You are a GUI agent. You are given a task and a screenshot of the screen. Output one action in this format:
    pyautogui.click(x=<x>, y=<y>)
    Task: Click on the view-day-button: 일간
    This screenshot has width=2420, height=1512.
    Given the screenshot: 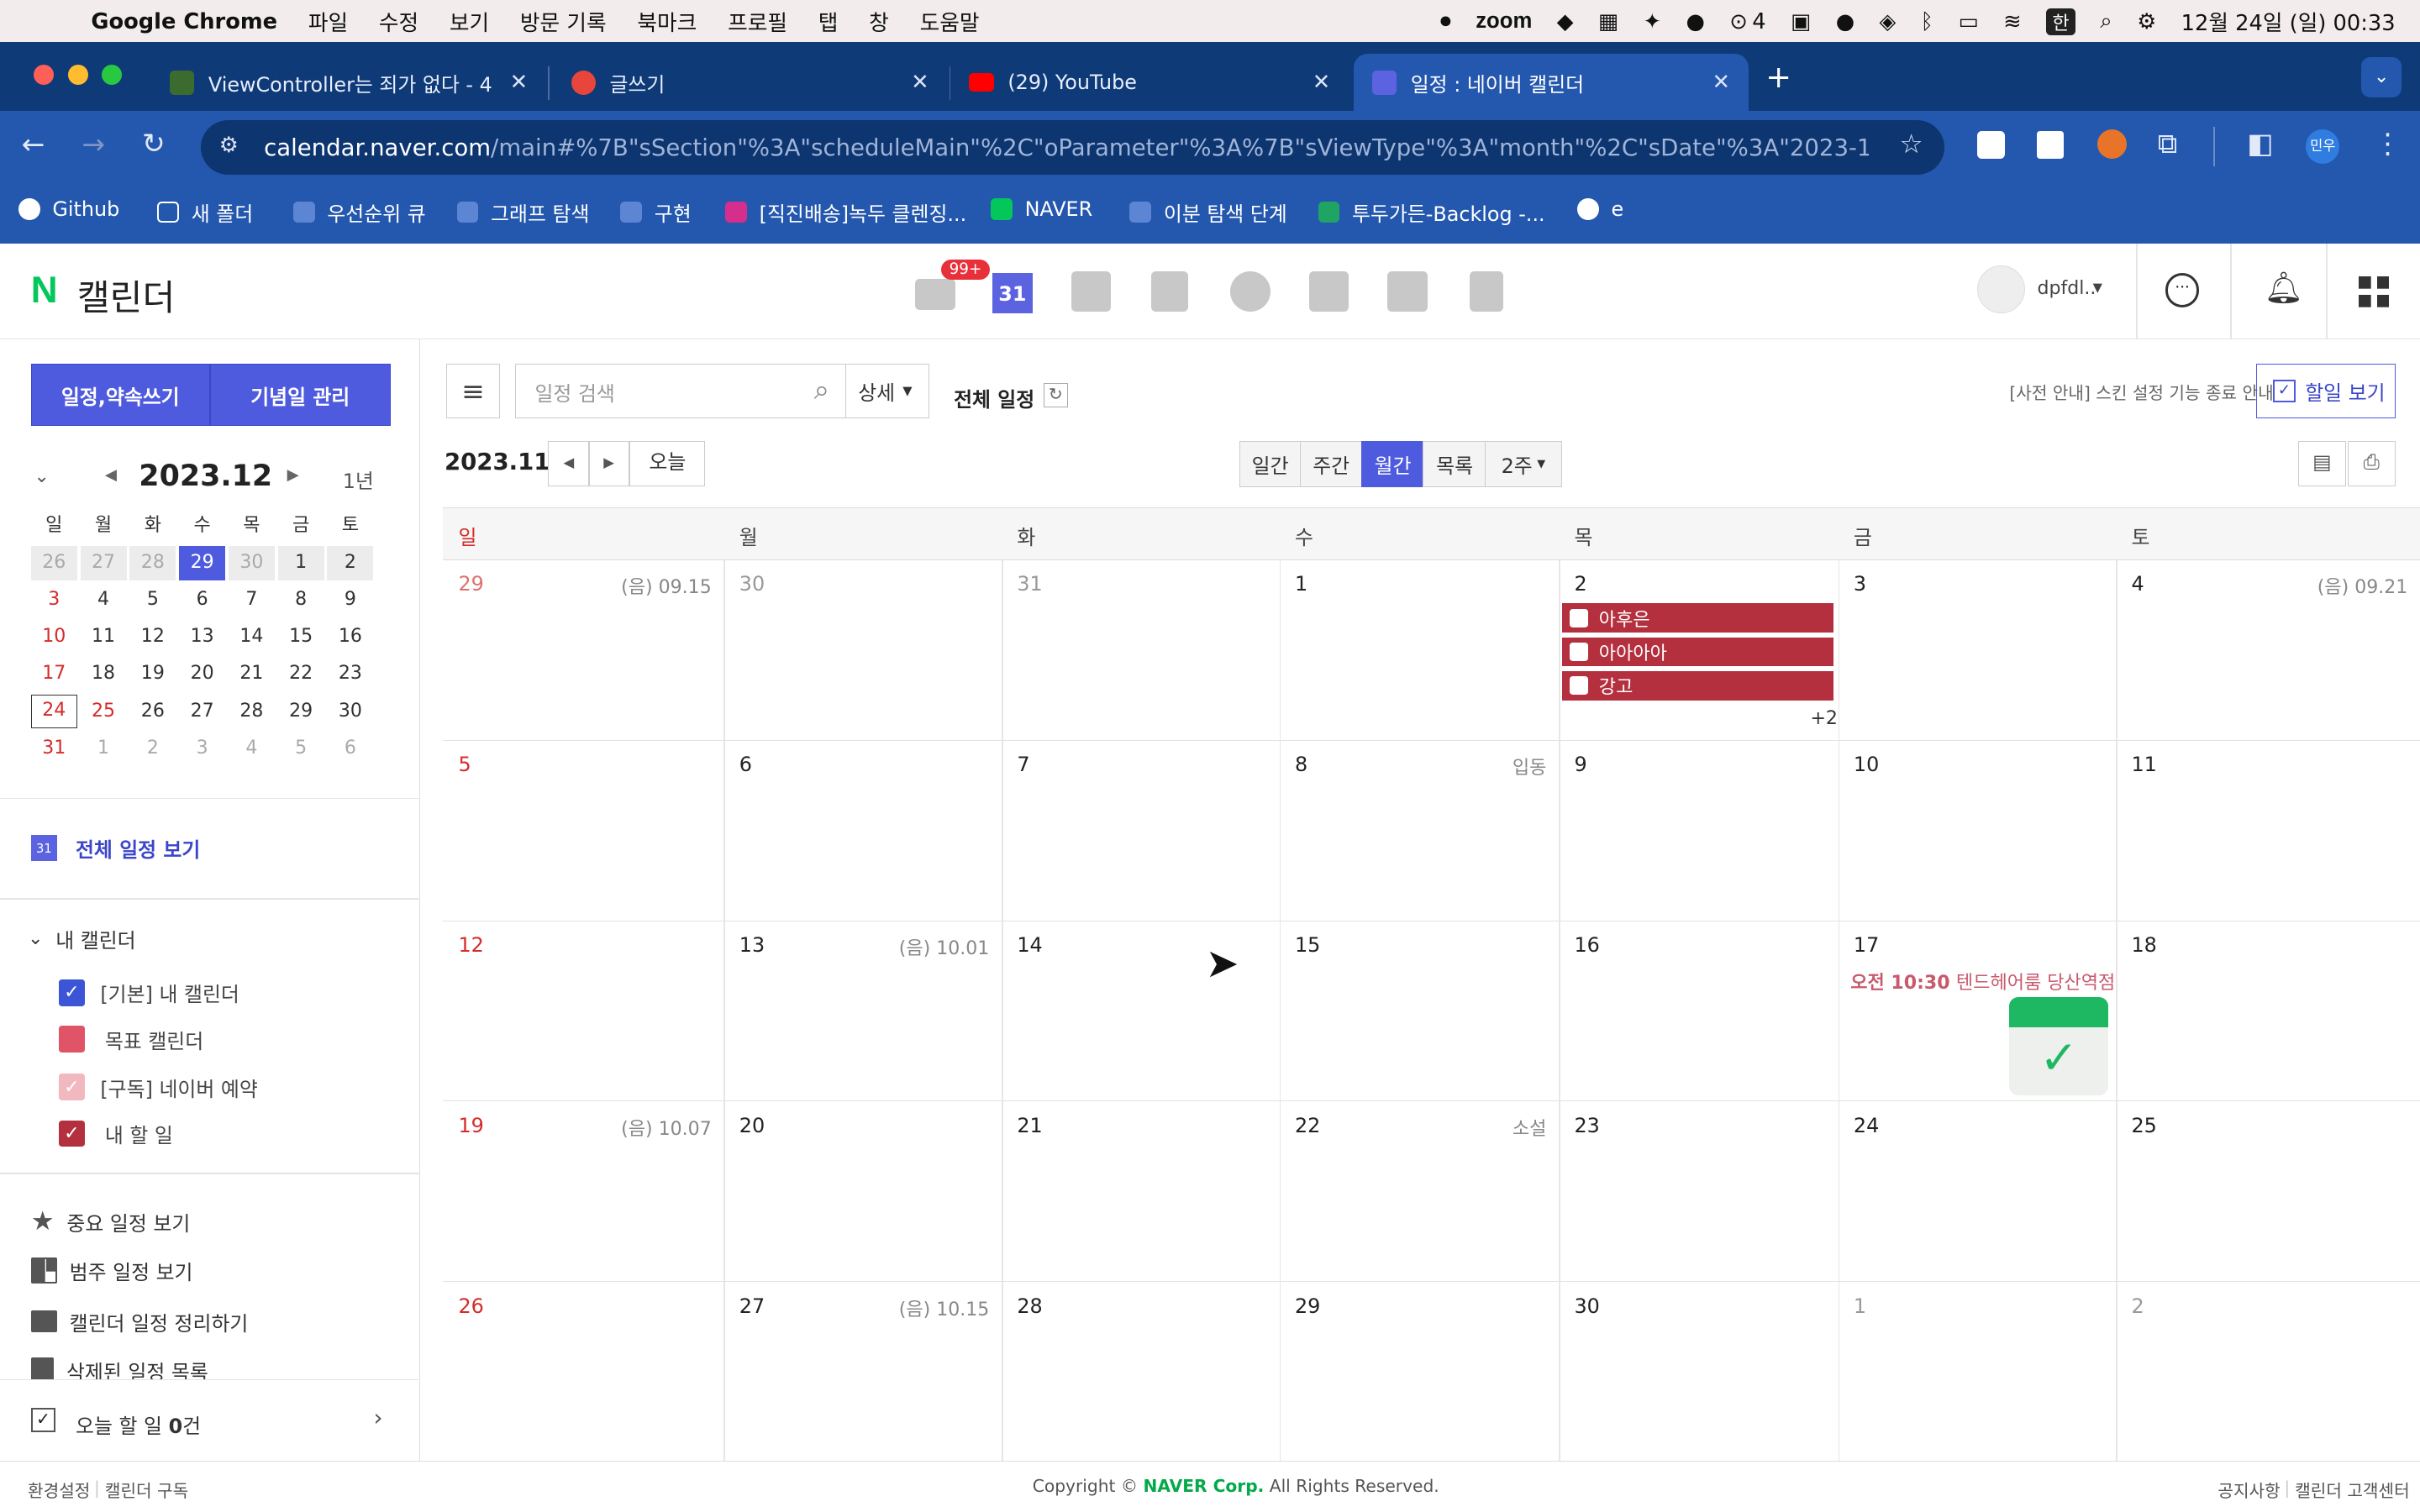 What is the action you would take?
    pyautogui.click(x=1270, y=464)
    